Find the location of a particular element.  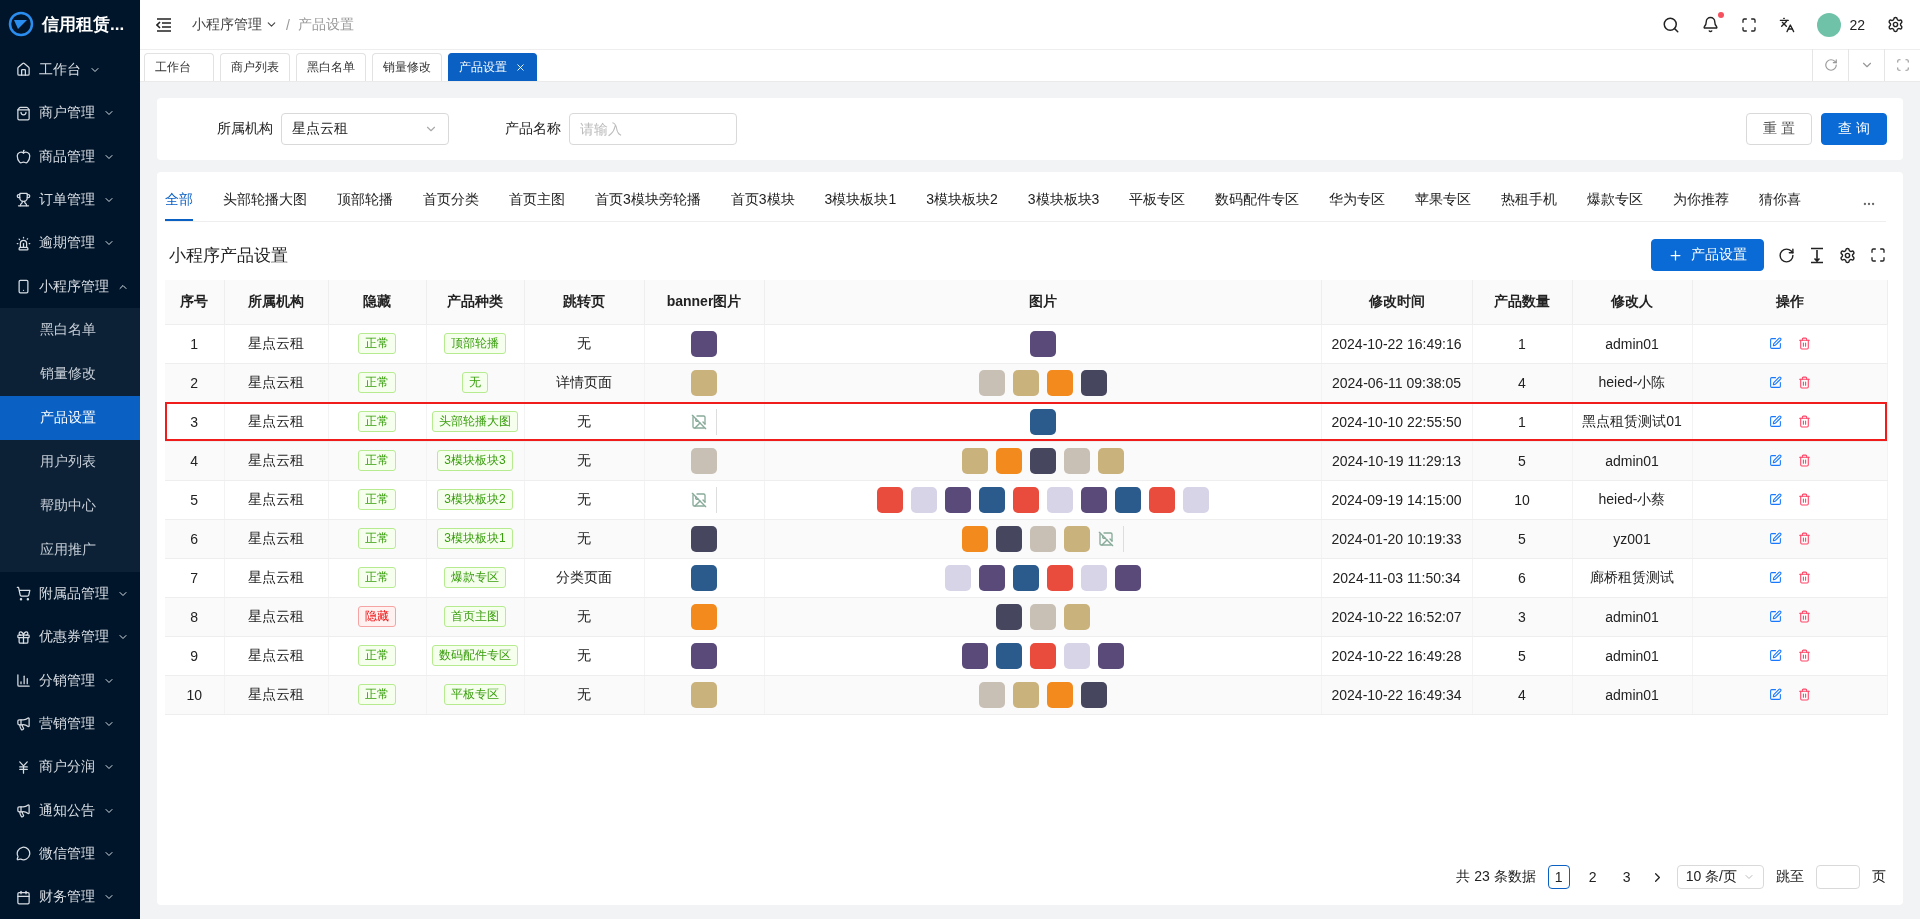

close-icon is located at coordinates (520, 67).